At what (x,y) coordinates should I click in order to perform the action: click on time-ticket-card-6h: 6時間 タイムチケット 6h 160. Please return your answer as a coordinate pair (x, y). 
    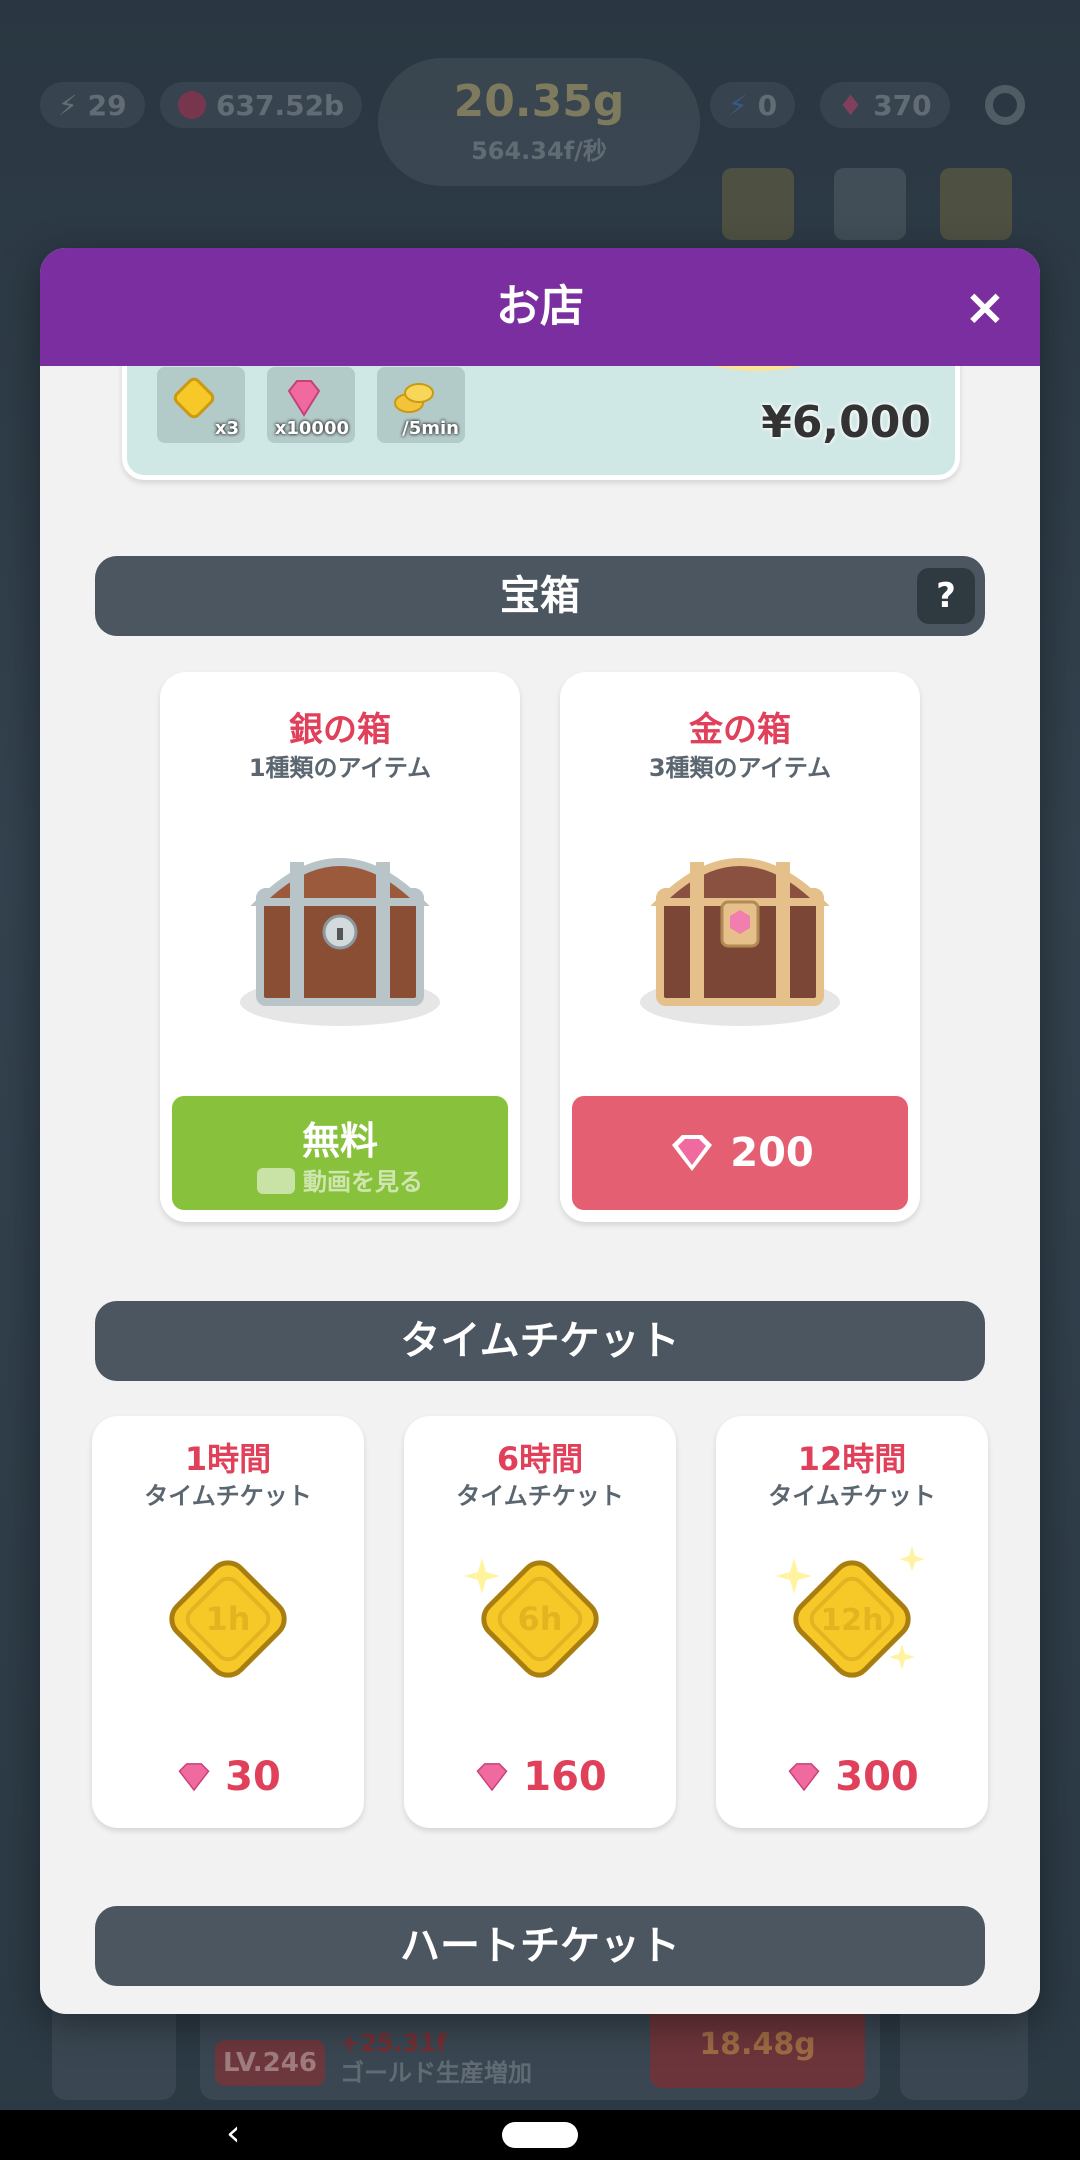
    Looking at the image, I should click on (540, 1622).